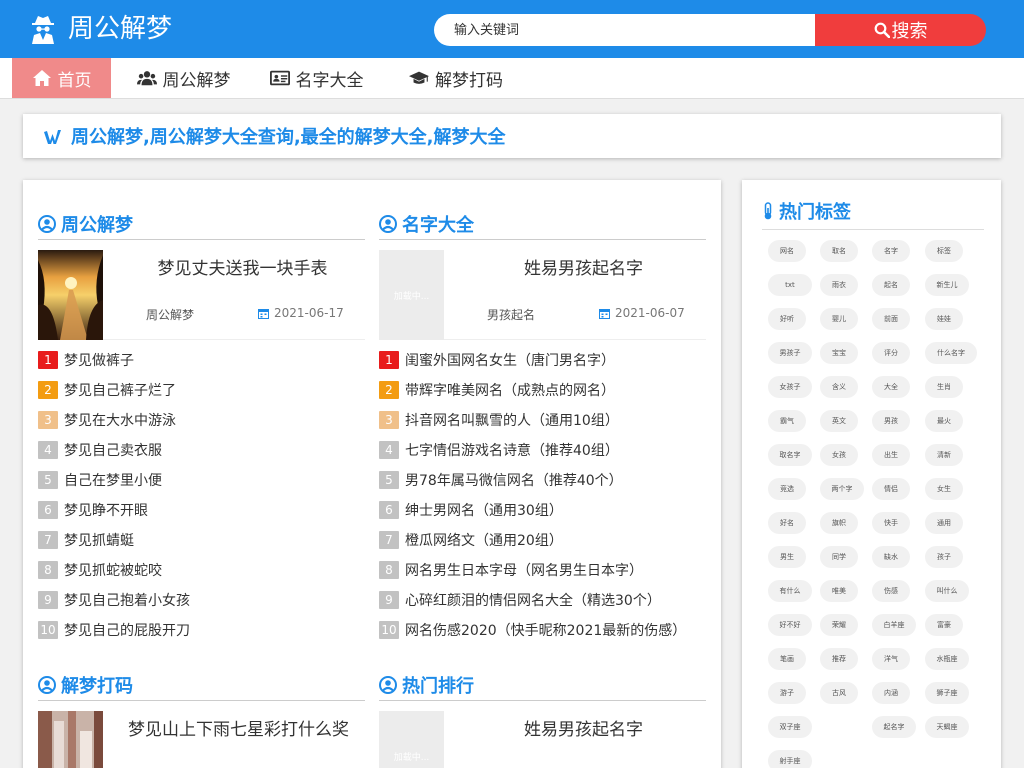 The width and height of the screenshot is (1024, 768). I want to click on tag-chip: 笔画, so click(787, 659).